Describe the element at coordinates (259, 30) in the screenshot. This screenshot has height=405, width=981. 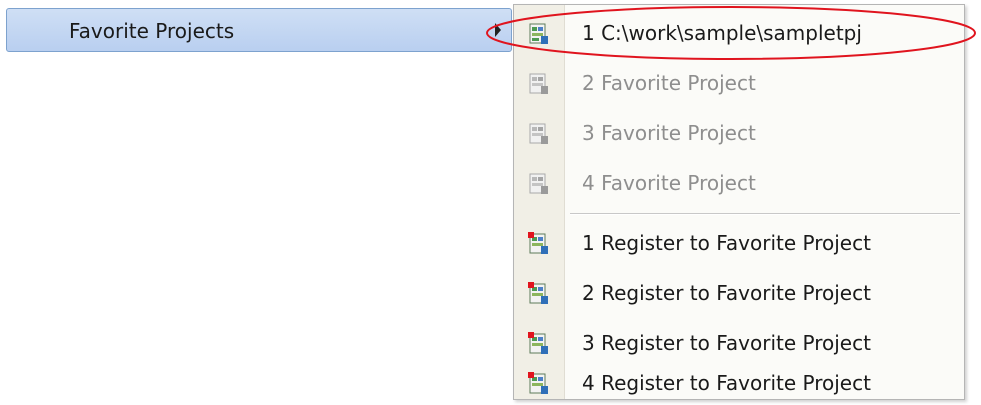
I see `menu-item-favorite-projects: Favorite Projects` at that location.